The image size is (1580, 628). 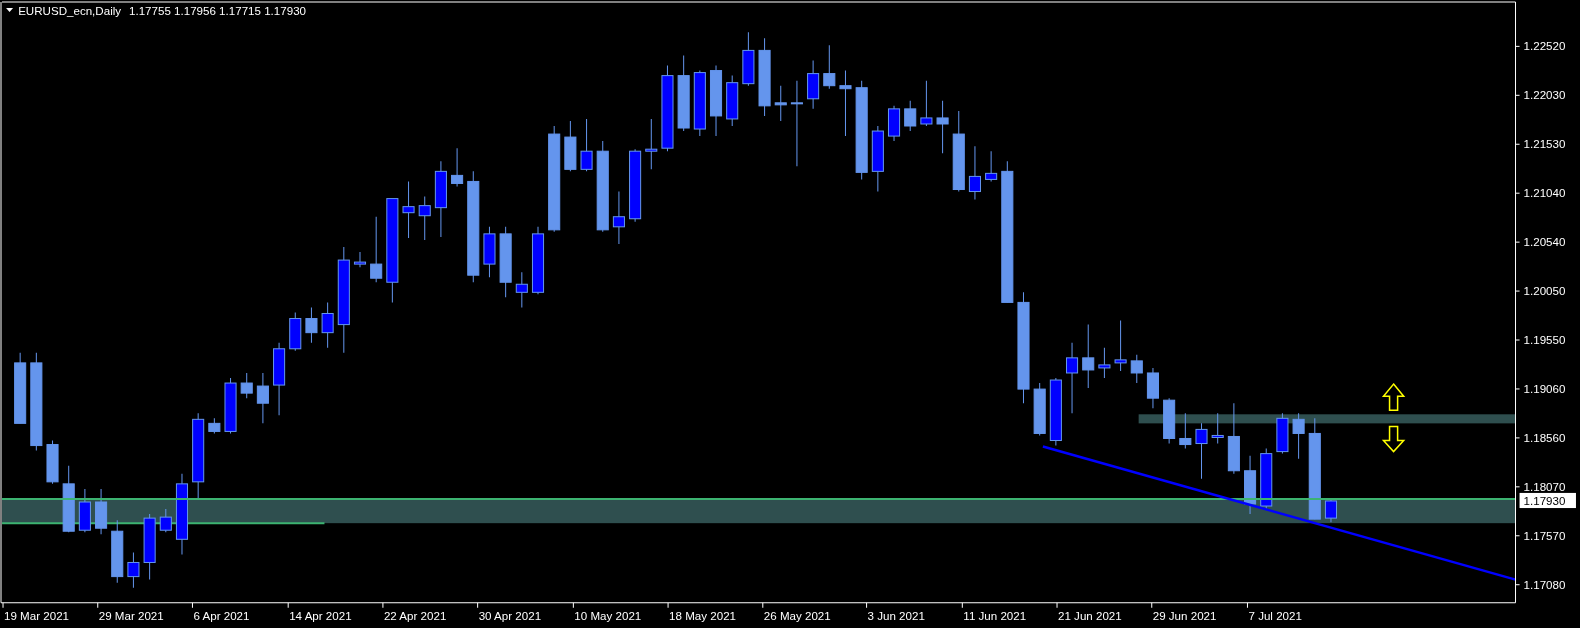 I want to click on price-label: 1.22520, so click(x=1544, y=46).